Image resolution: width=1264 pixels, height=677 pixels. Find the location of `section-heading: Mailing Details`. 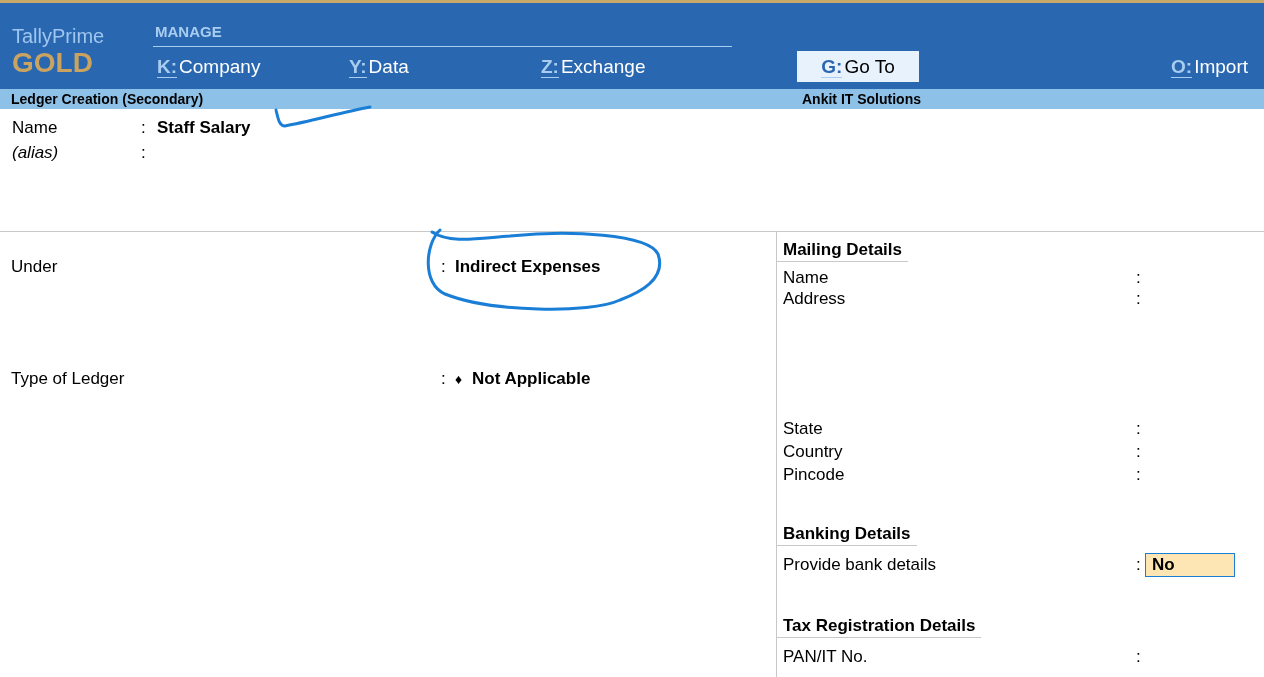

section-heading: Mailing Details is located at coordinates (843, 249).